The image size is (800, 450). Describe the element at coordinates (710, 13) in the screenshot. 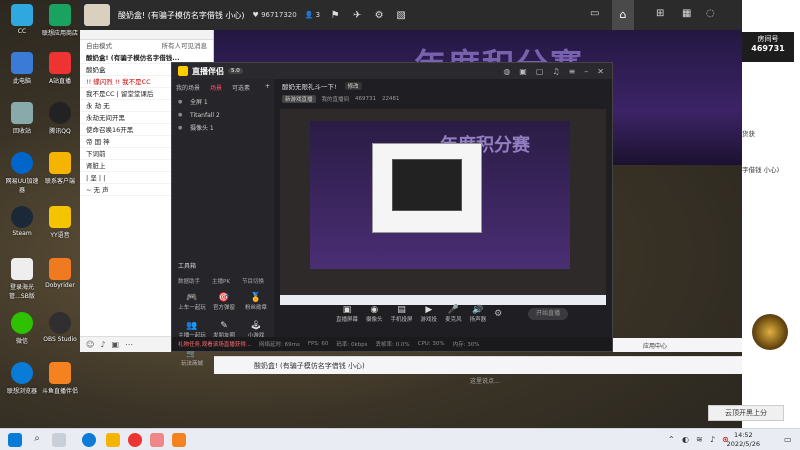

I see `chat-bubble-icon: ◌` at that location.